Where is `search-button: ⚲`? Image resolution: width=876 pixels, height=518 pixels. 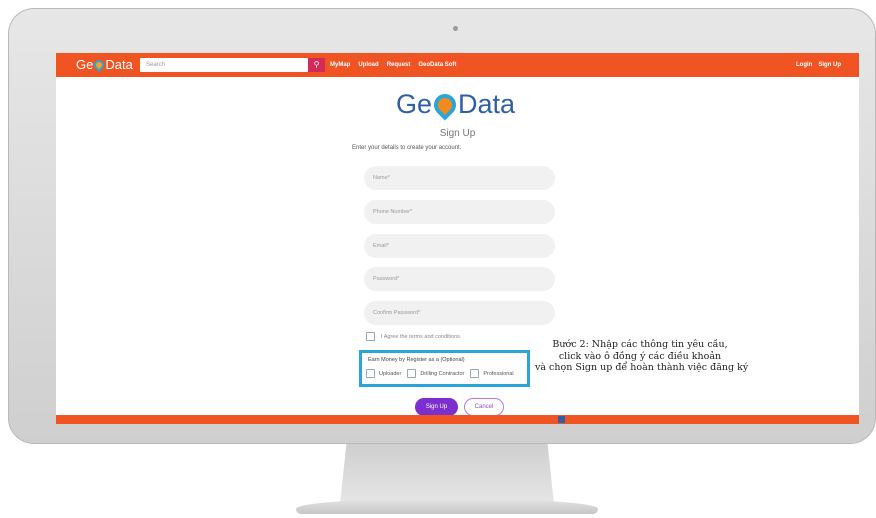
search-button: ⚲ is located at coordinates (316, 65).